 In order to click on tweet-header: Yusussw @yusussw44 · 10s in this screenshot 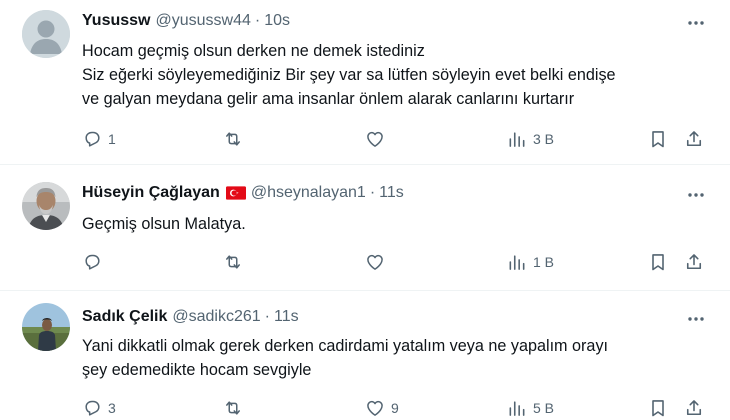, I will do `click(186, 21)`.